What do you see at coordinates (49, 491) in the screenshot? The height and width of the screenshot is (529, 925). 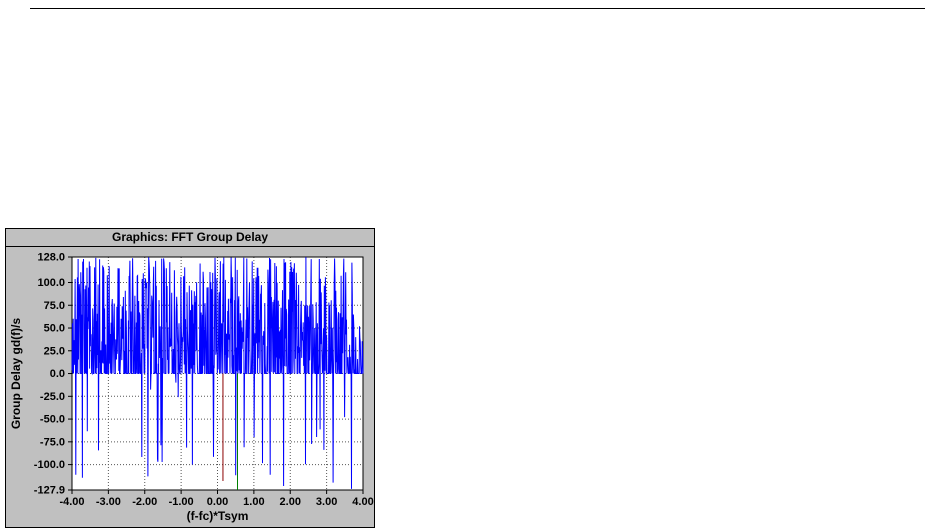 I see `svg-text: -127.9` at bounding box center [49, 491].